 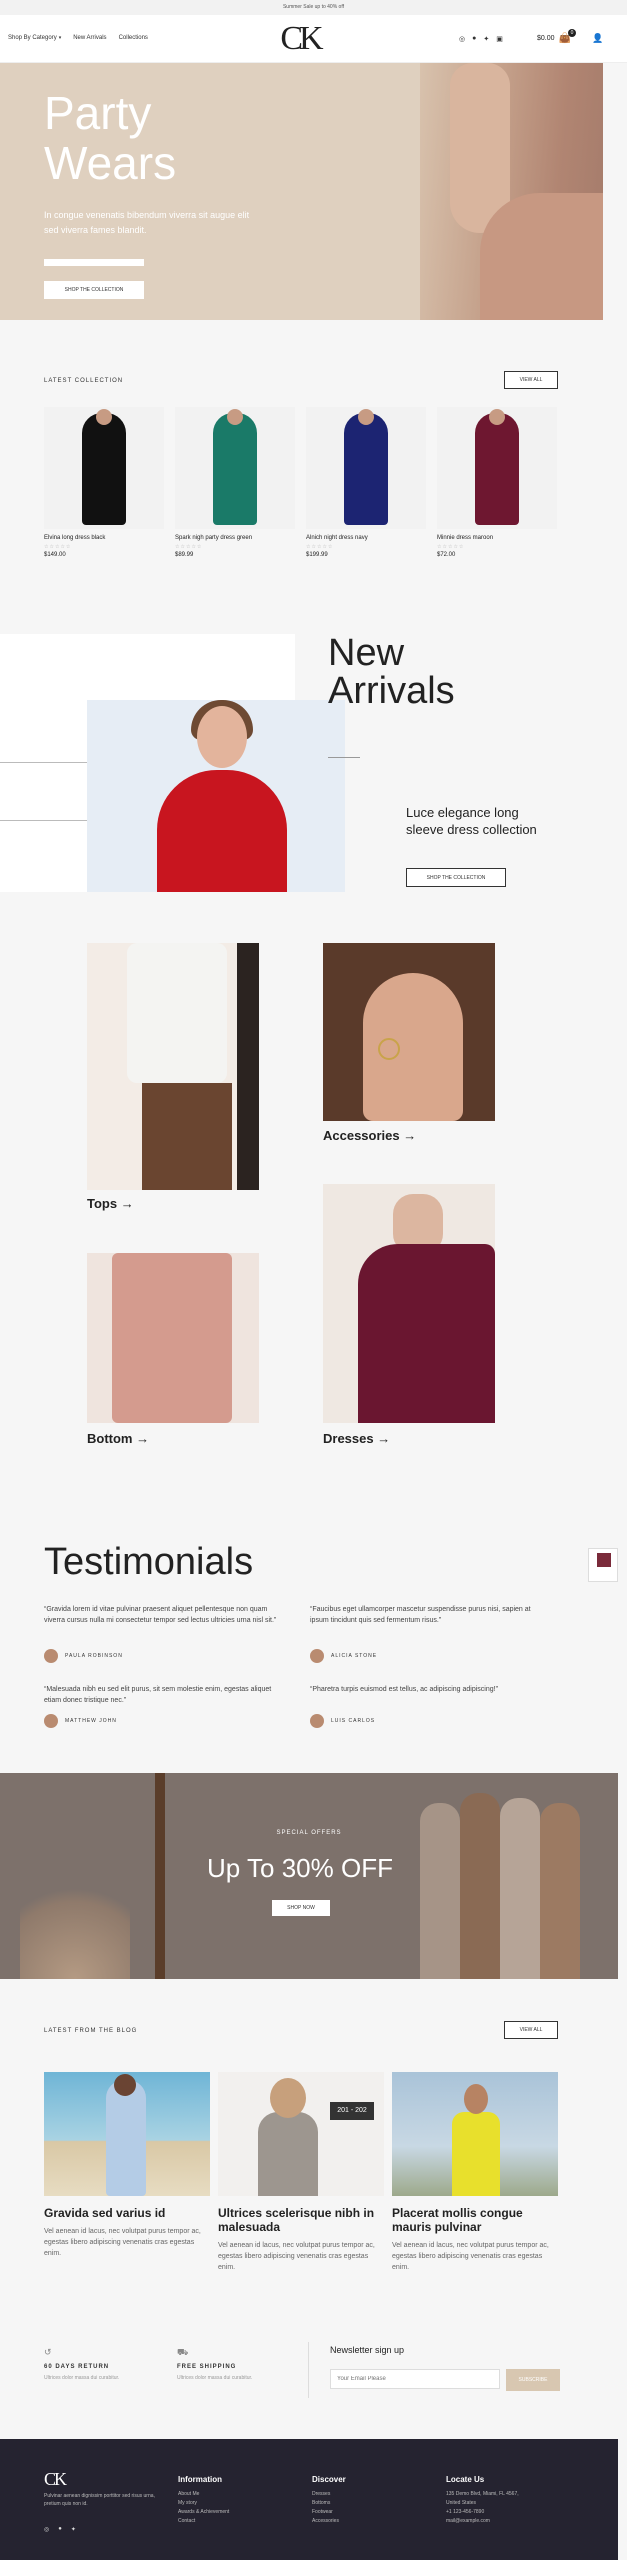 I want to click on head-shape, so click(x=125, y=2085).